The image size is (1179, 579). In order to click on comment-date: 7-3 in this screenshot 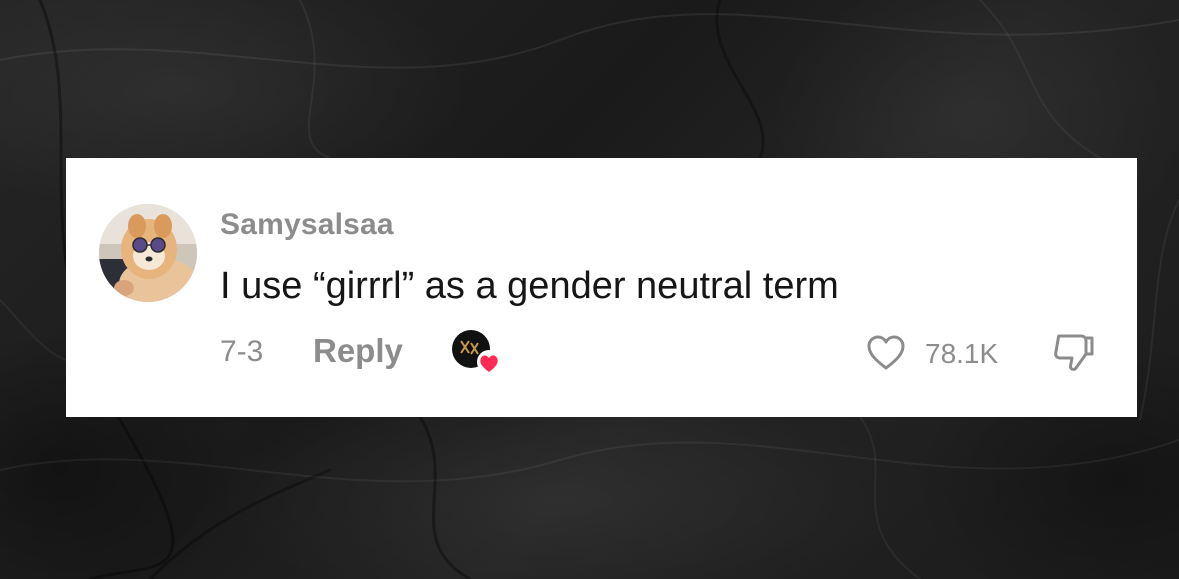, I will do `click(242, 351)`.